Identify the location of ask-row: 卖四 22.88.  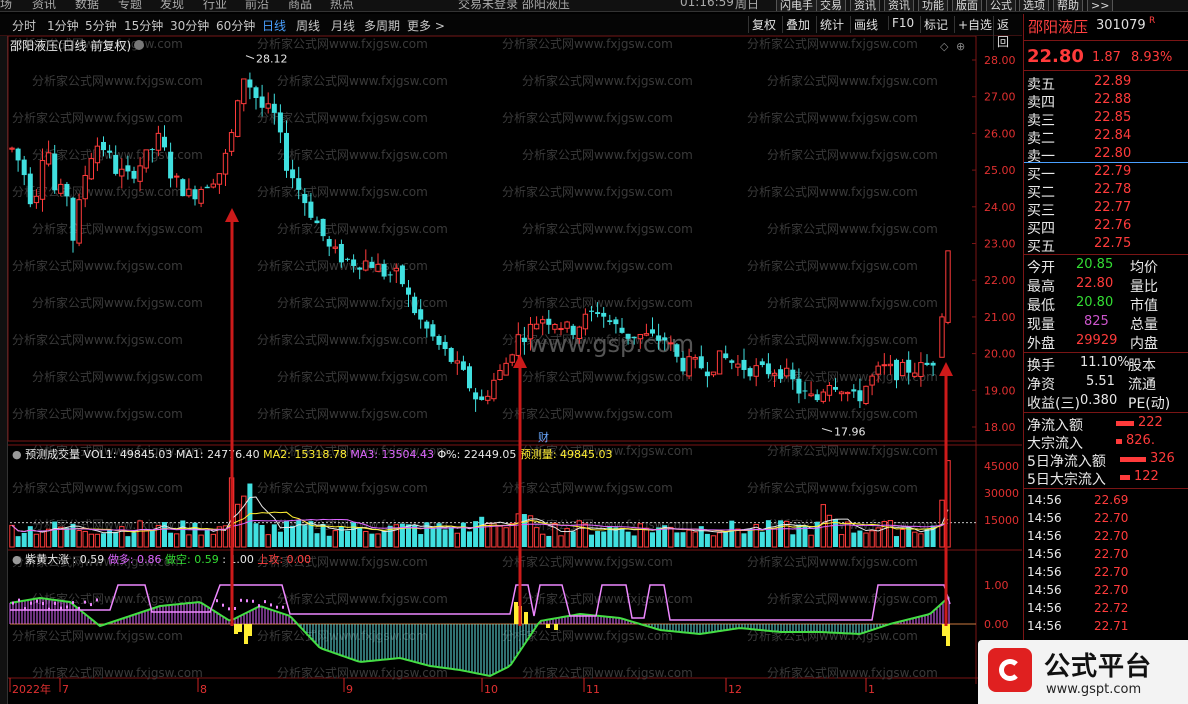
(1106, 101).